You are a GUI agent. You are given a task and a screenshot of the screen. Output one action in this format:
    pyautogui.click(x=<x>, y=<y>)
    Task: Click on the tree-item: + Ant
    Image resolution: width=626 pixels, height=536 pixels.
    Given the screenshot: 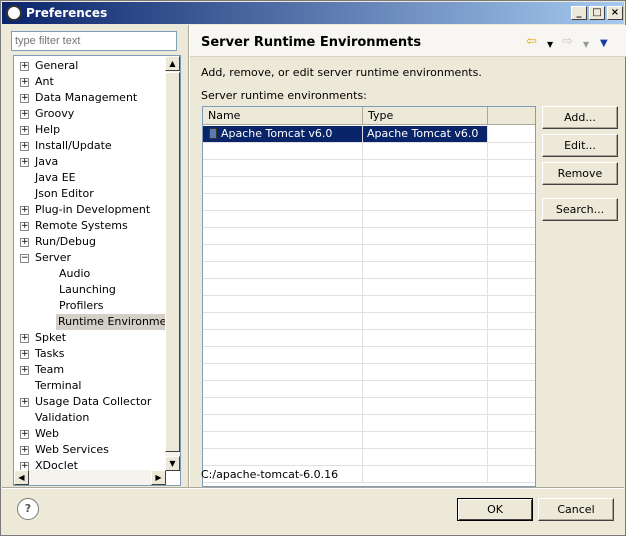 What is the action you would take?
    pyautogui.click(x=90, y=82)
    